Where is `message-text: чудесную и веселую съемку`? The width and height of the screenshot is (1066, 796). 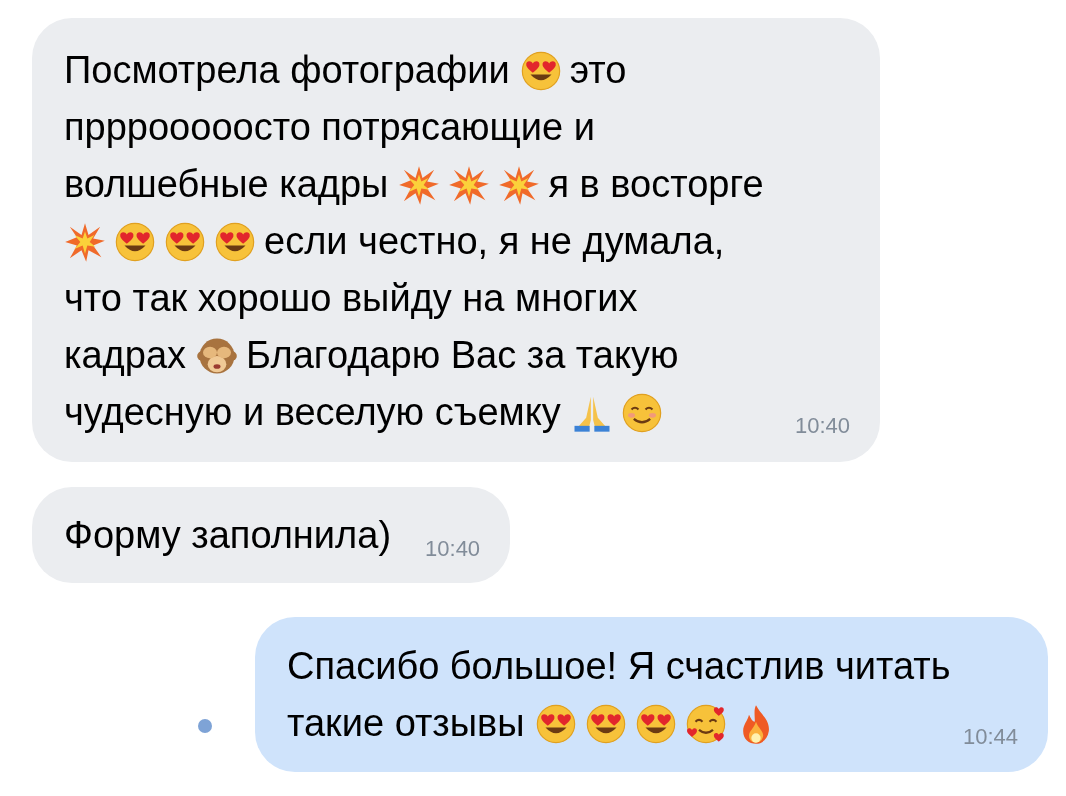 message-text: чудесную и веселую съемку is located at coordinates (312, 412).